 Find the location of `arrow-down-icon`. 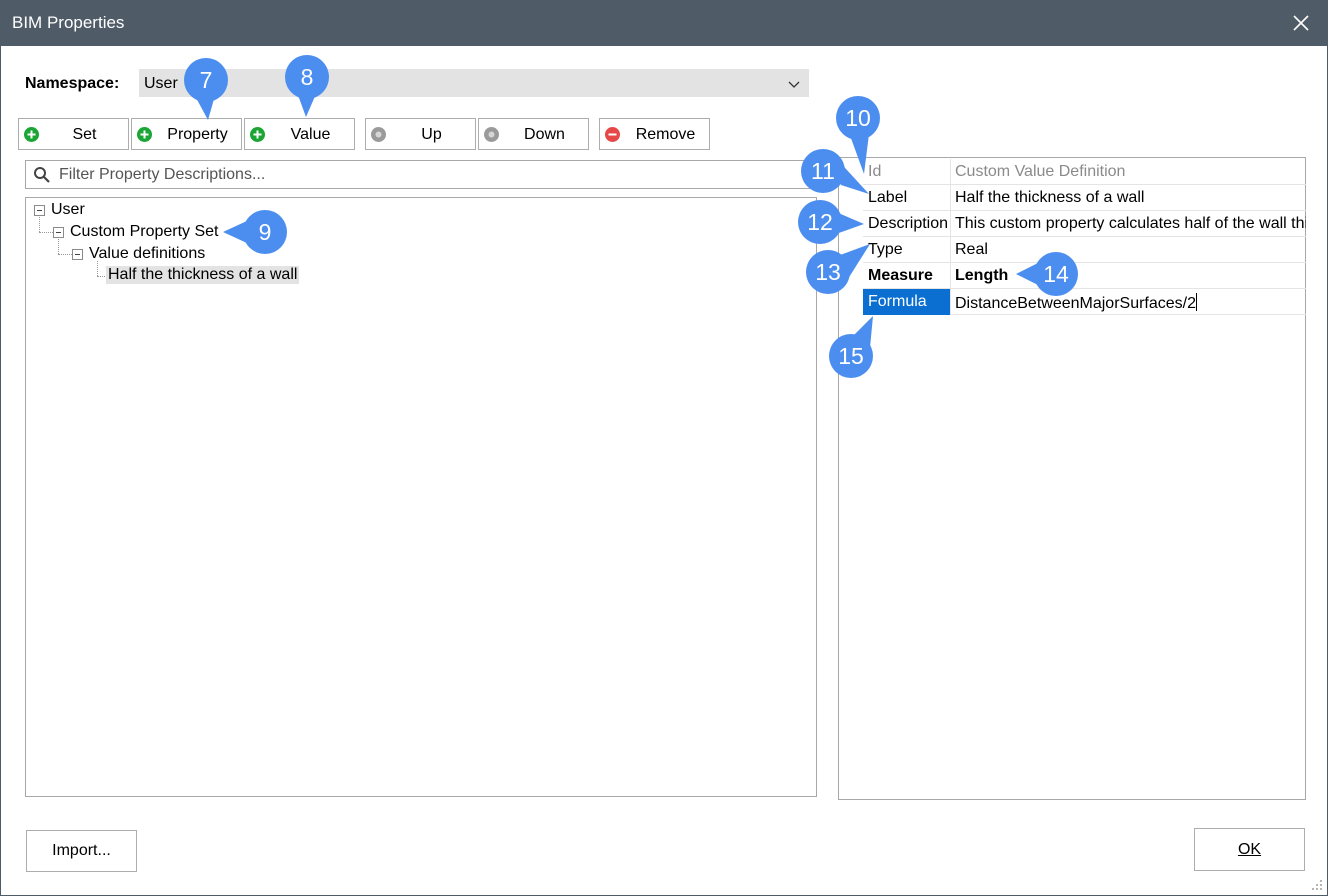

arrow-down-icon is located at coordinates (491, 134).